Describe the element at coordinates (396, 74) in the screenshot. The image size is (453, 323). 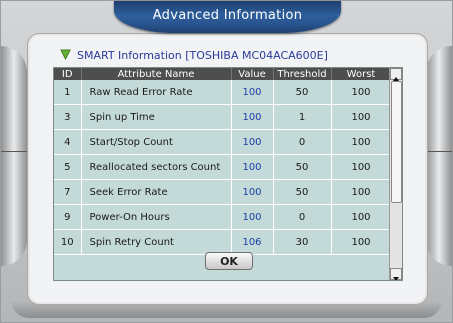
I see `scroll-up-button` at that location.